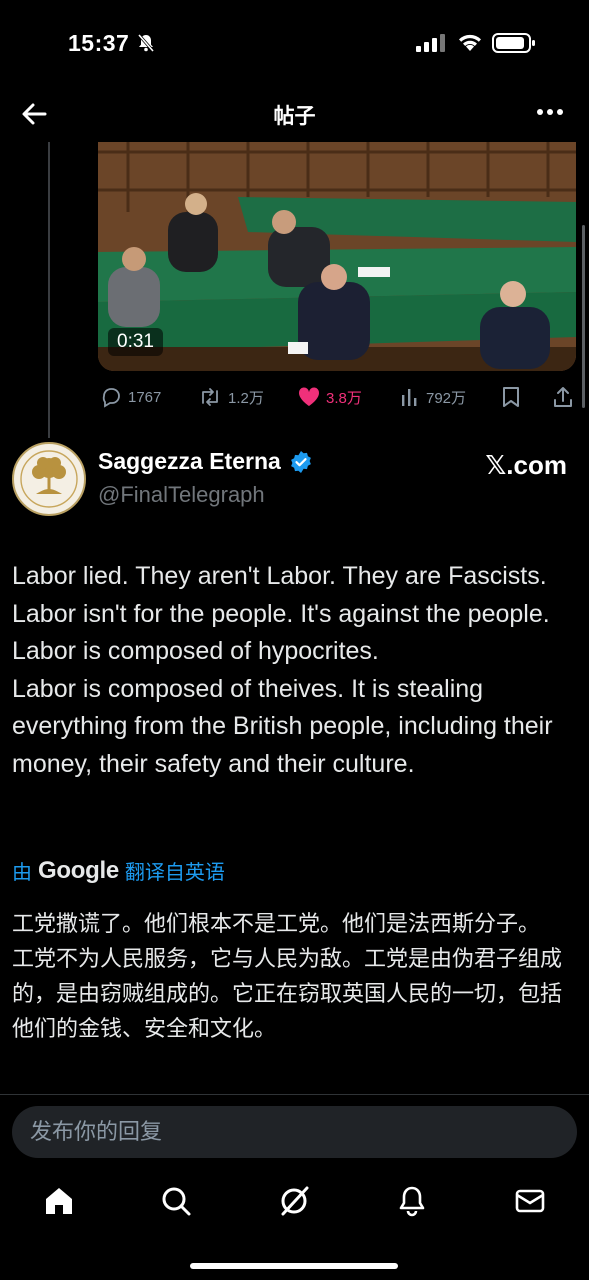  I want to click on like-action: 3.8万, so click(330, 397).